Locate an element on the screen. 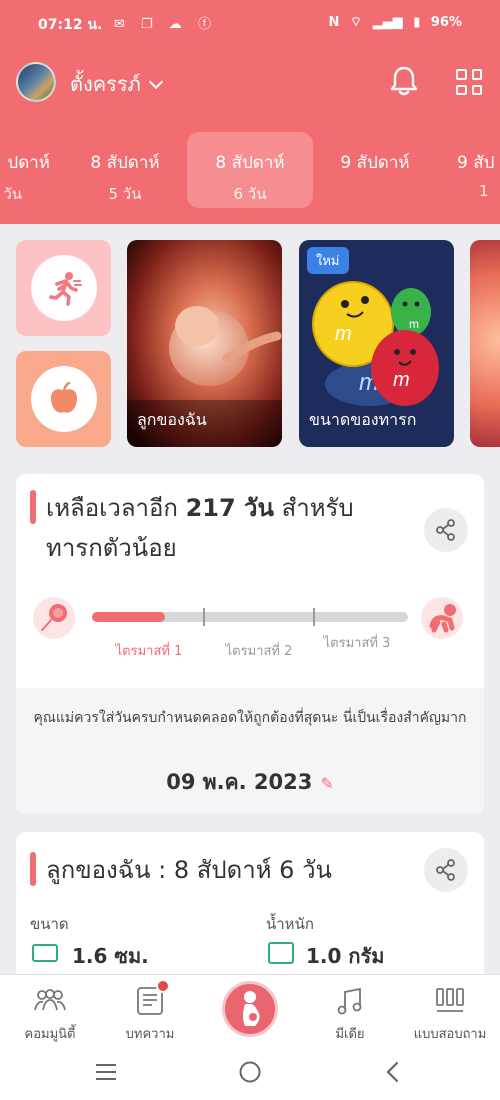 Image resolution: width=500 pixels, height=1100 pixels. week-item-selected: 8 สัปดาห์ 6 วัน is located at coordinates (250, 170).